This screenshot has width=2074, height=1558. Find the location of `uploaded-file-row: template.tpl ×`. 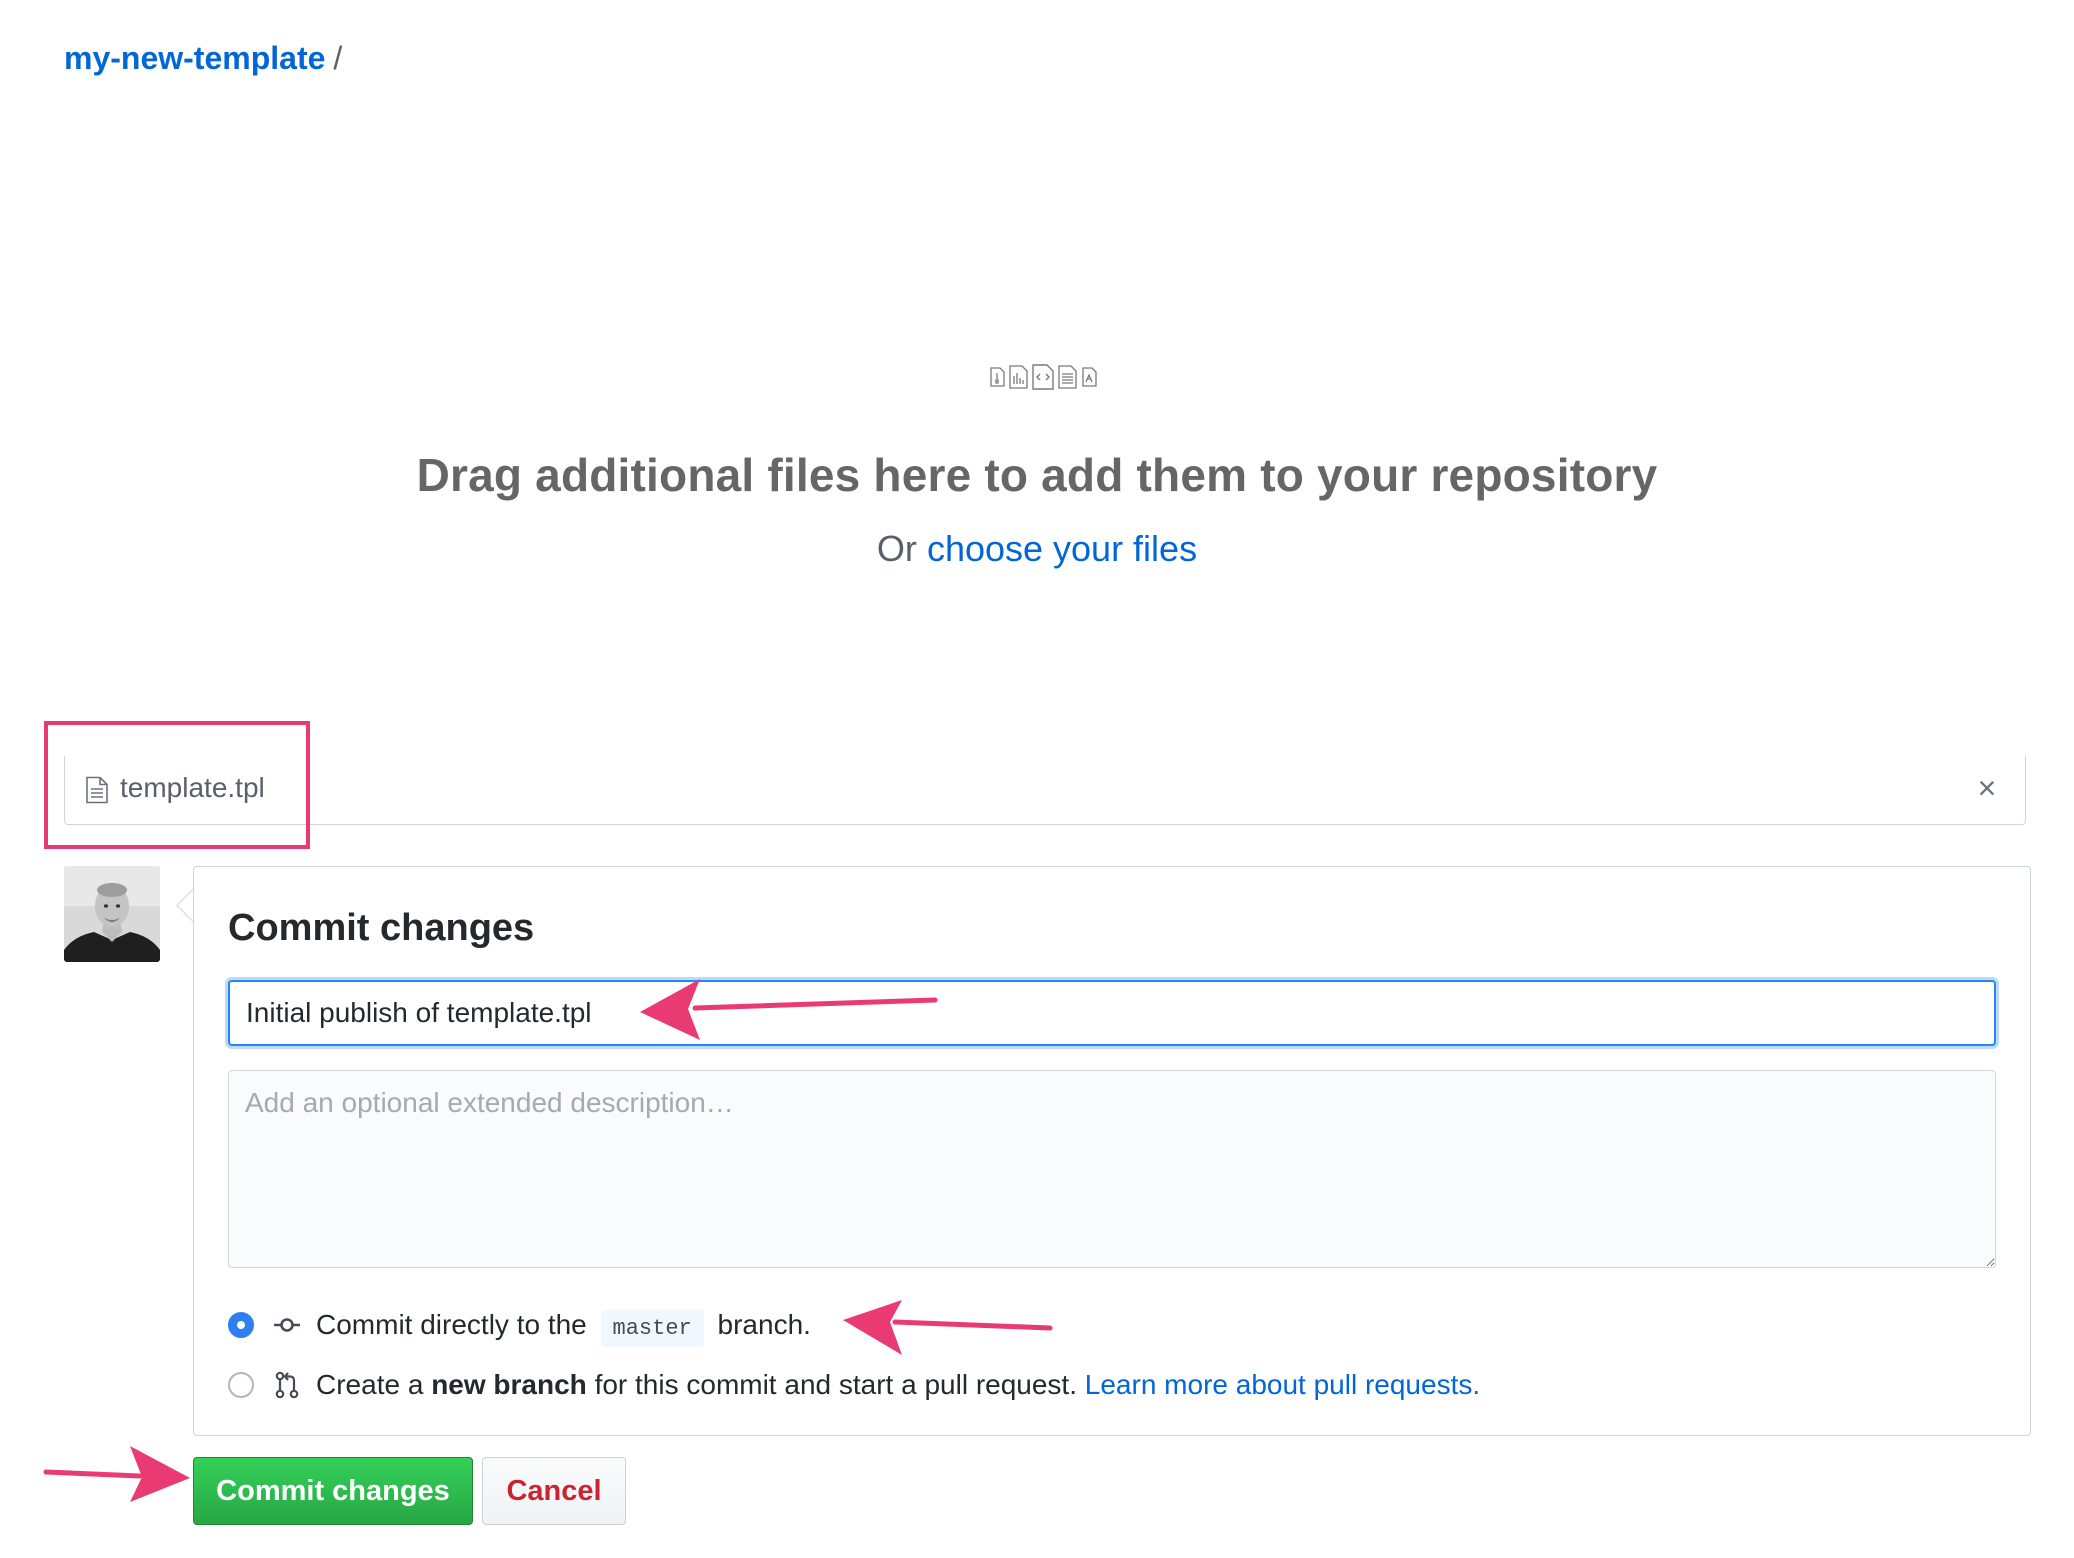

uploaded-file-row: template.tpl × is located at coordinates (1045, 790).